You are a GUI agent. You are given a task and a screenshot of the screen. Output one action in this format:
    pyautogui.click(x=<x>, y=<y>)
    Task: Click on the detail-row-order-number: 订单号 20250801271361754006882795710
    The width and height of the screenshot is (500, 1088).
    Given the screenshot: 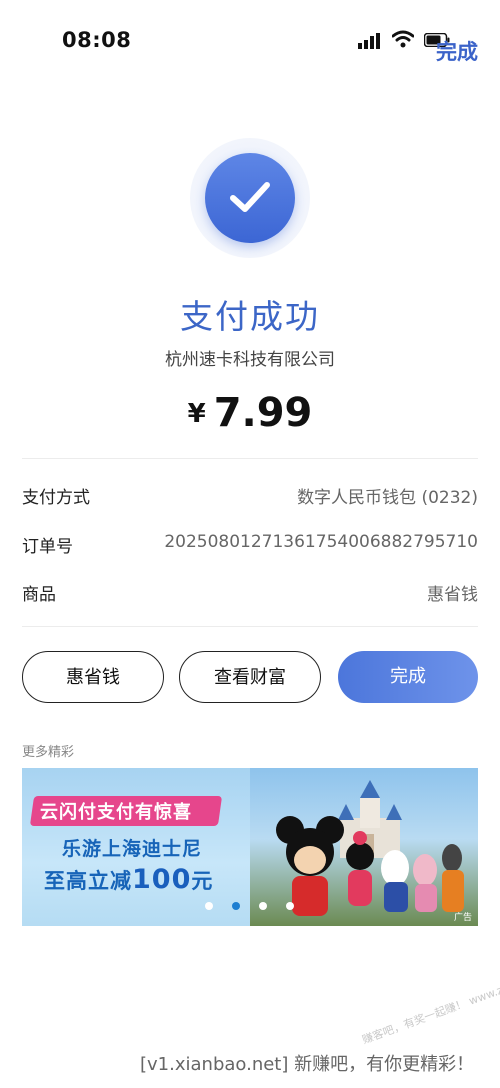 What is the action you would take?
    pyautogui.click(x=250, y=547)
    